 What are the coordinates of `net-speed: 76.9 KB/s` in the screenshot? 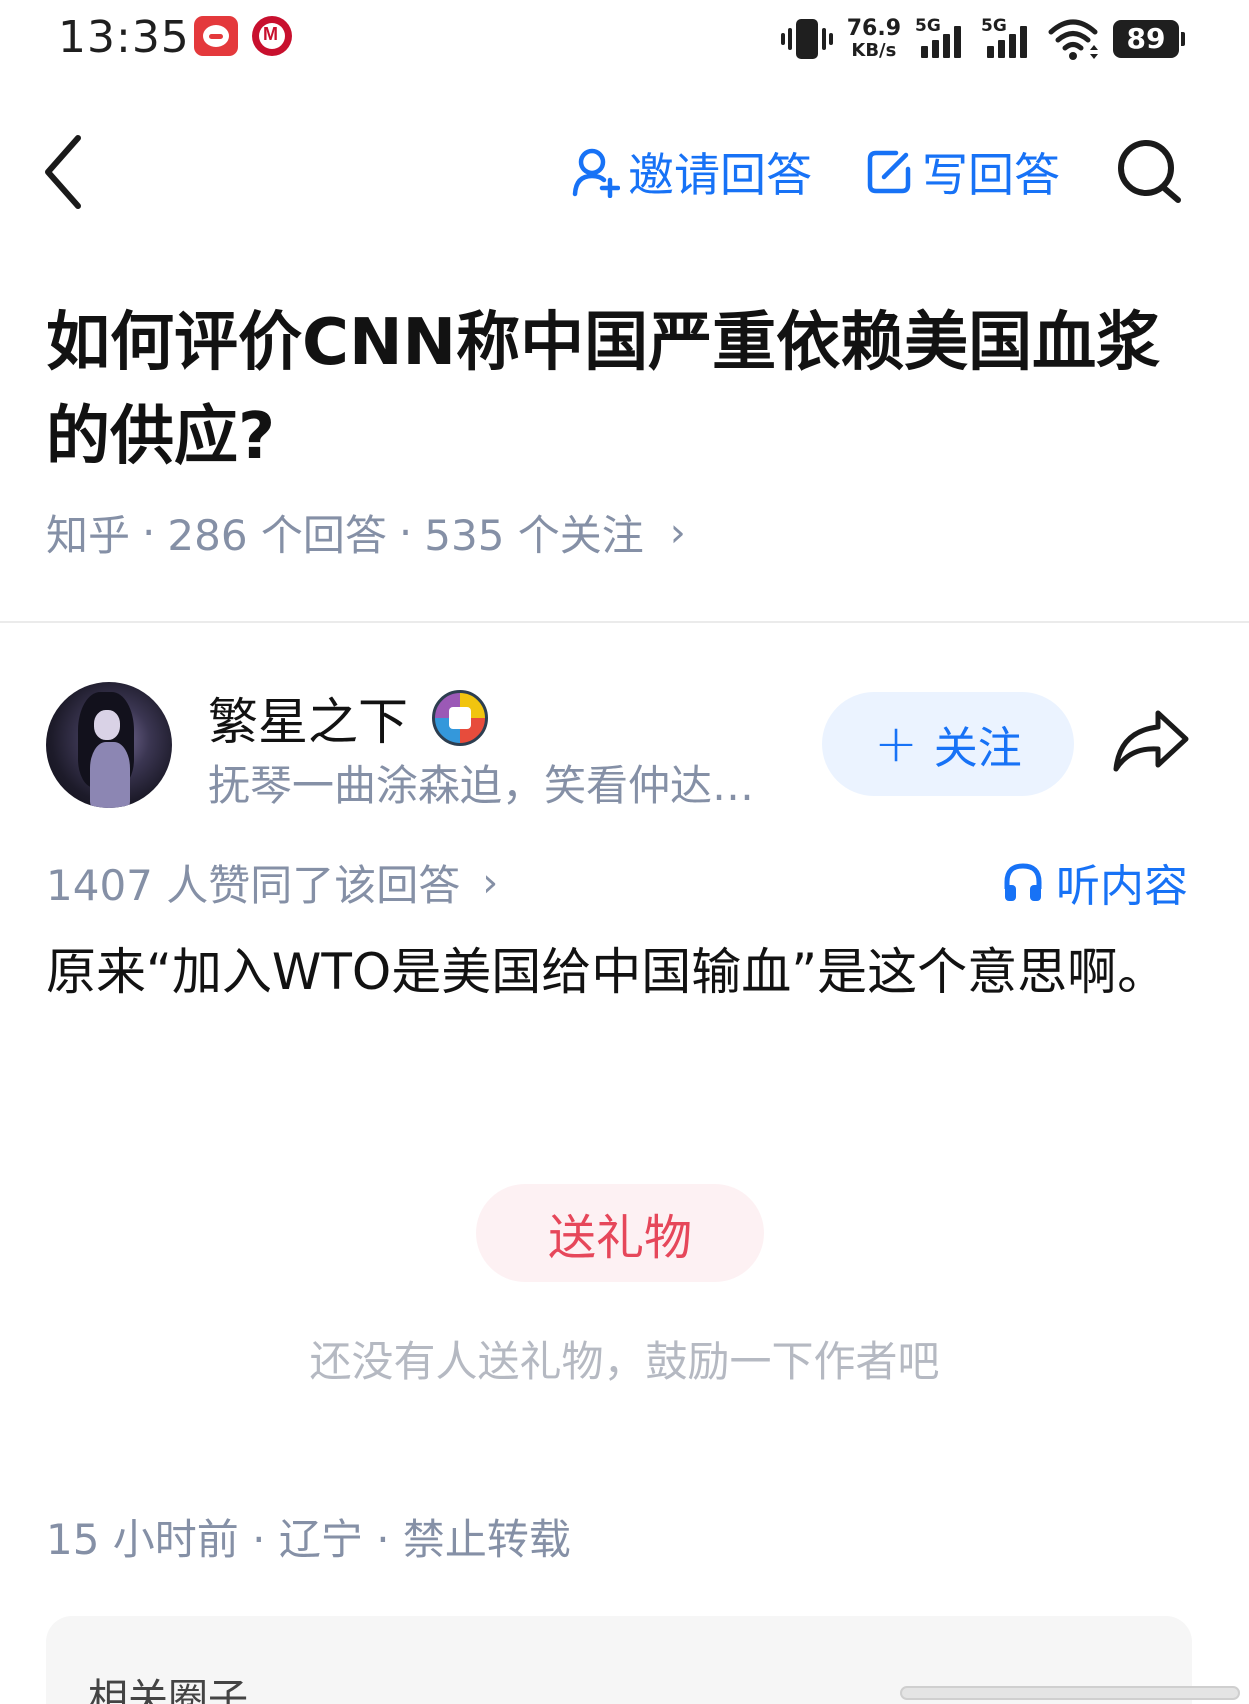 It's located at (874, 39).